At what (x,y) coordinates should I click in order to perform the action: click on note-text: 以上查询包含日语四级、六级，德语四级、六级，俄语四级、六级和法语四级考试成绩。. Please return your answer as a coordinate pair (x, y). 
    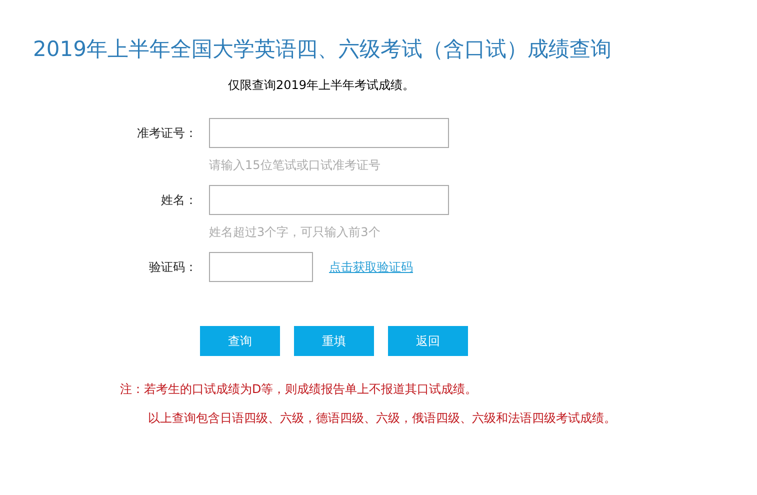
    Looking at the image, I should click on (382, 418).